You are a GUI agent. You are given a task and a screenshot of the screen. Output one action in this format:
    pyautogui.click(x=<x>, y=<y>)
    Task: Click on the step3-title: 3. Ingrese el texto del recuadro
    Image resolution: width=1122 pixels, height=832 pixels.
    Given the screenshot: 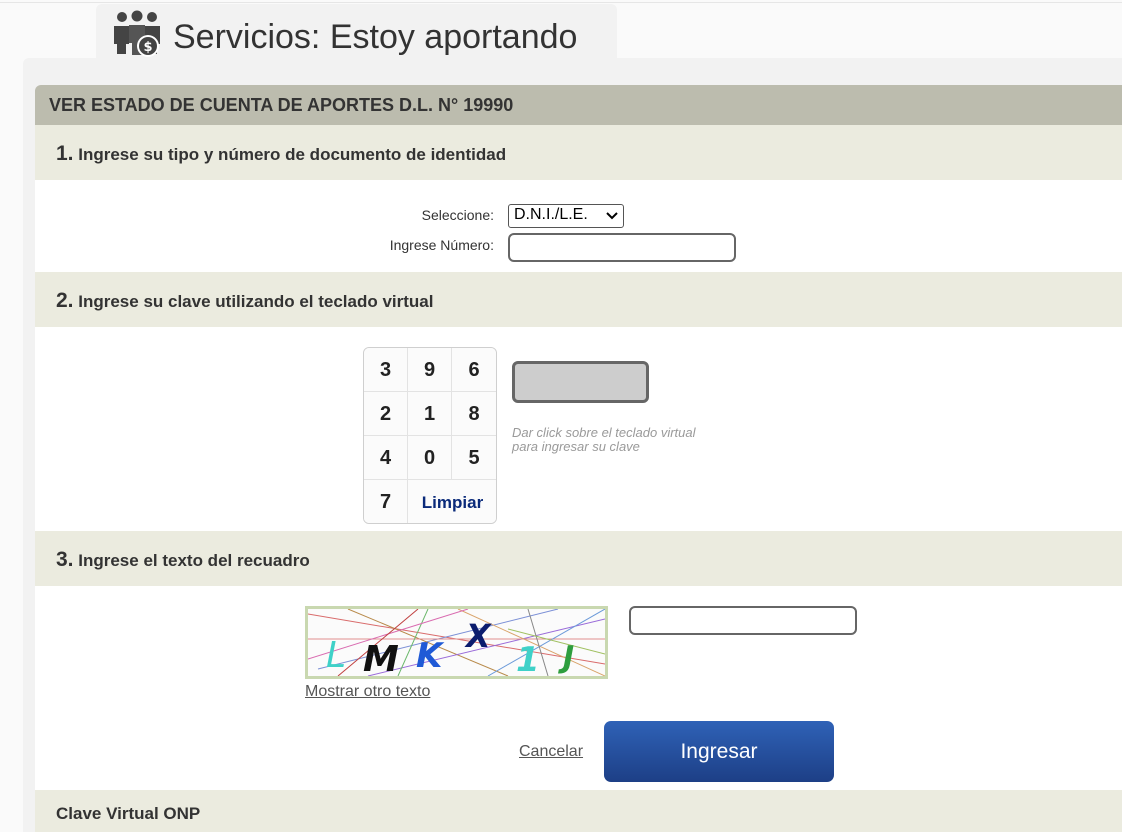 What is the action you would take?
    pyautogui.click(x=183, y=560)
    